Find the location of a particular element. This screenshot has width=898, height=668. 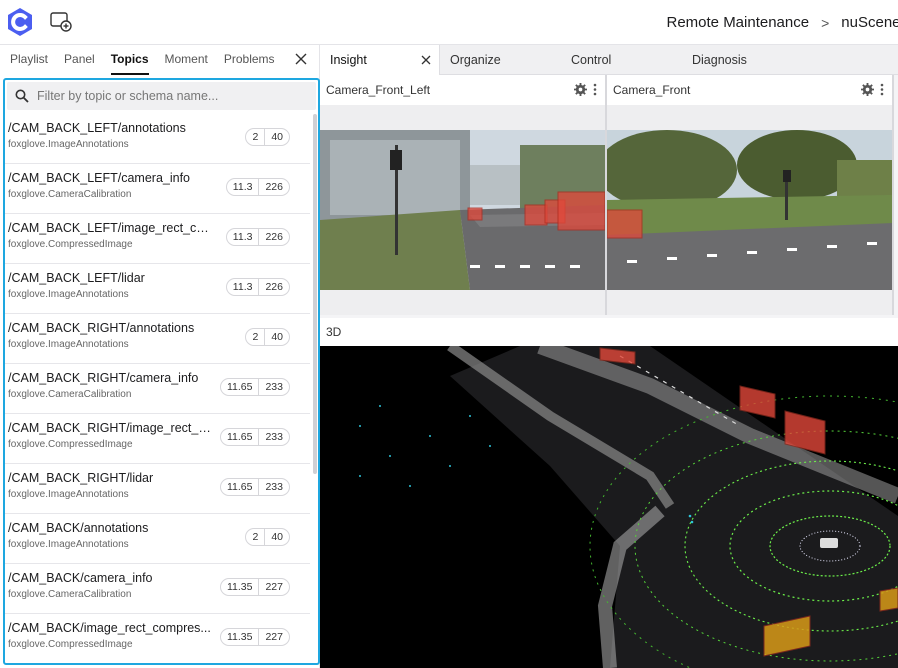

panel-title: Camera_Front is located at coordinates (652, 90).